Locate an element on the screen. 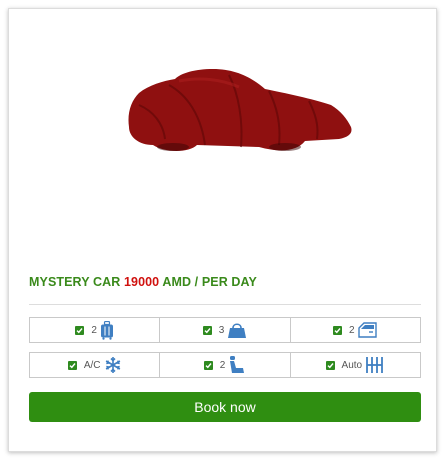  feature-transmission: Auto is located at coordinates (354, 365).